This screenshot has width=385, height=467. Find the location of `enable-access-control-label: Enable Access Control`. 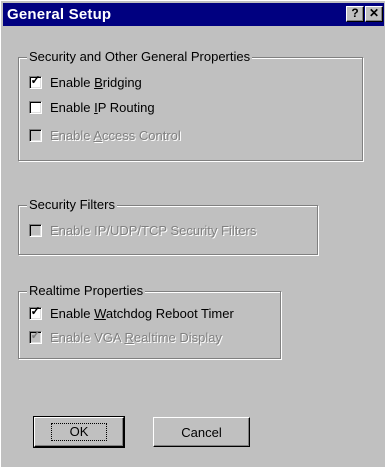

enable-access-control-label: Enable Access Control is located at coordinates (115, 135).